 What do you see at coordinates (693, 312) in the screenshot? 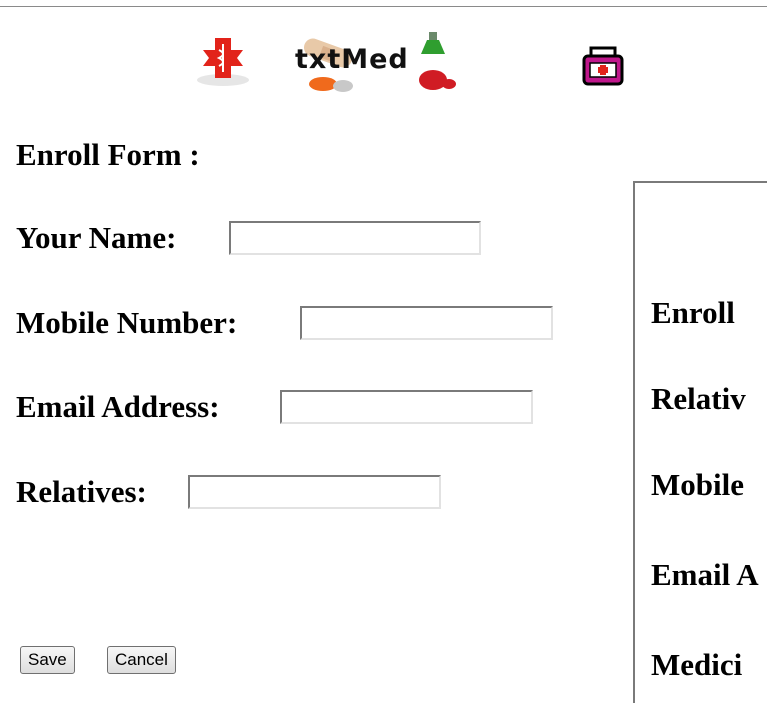
I see `panel-enroll-label: Enroll` at bounding box center [693, 312].